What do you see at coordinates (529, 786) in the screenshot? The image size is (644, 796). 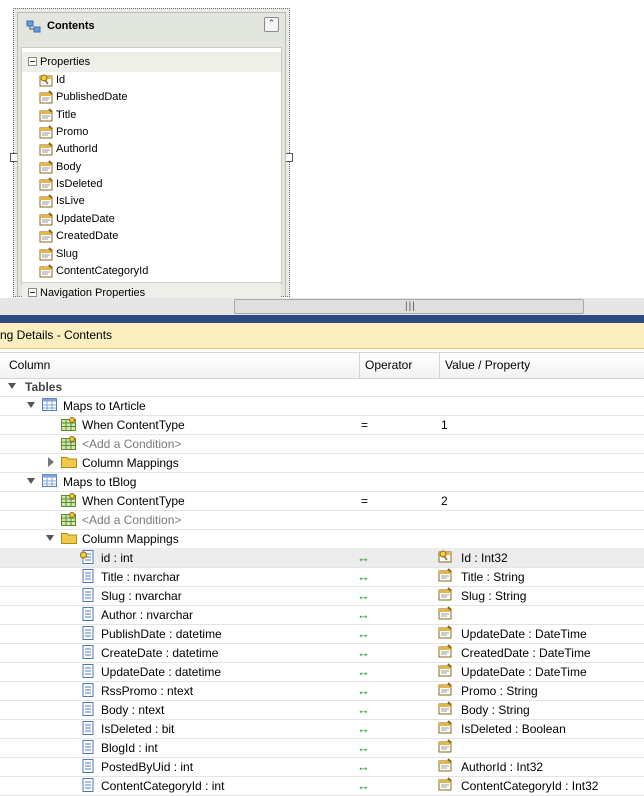 I see `mapped-property: ContentCategoryId : Int32` at bounding box center [529, 786].